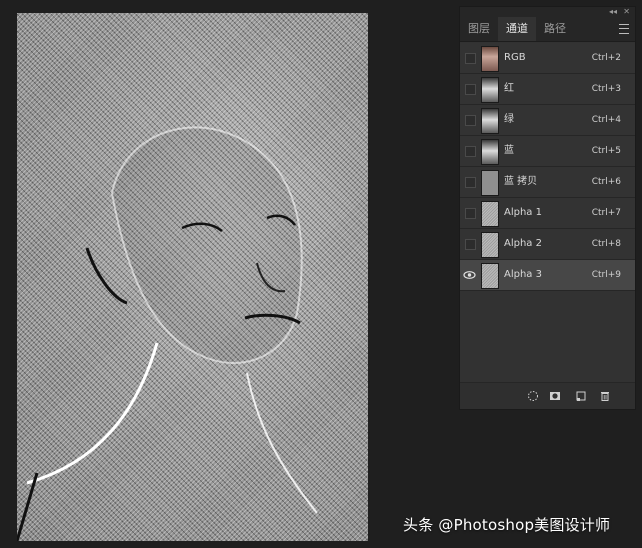 Image resolution: width=642 pixels, height=548 pixels. Describe the element at coordinates (547, 244) in the screenshot. I see `channel-row-alpha-2: Alpha 2 Ctrl+8` at that location.